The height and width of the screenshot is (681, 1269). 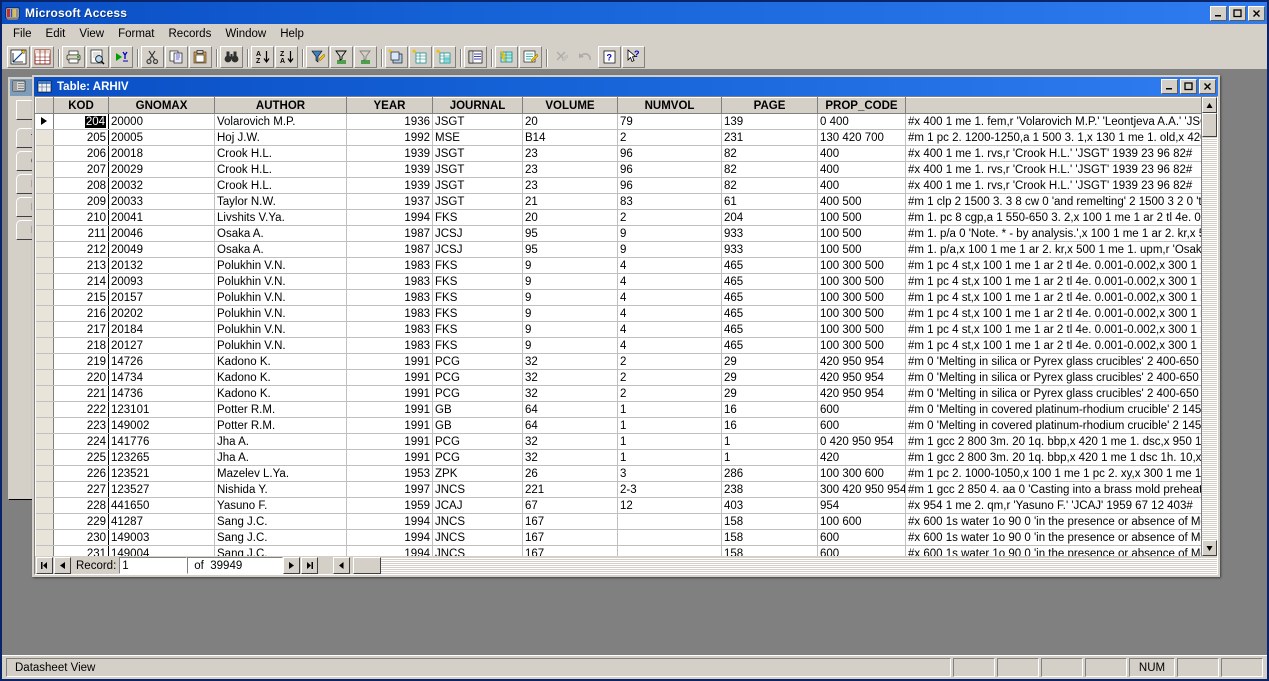 I want to click on cell-year: 1959, so click(x=389, y=505).